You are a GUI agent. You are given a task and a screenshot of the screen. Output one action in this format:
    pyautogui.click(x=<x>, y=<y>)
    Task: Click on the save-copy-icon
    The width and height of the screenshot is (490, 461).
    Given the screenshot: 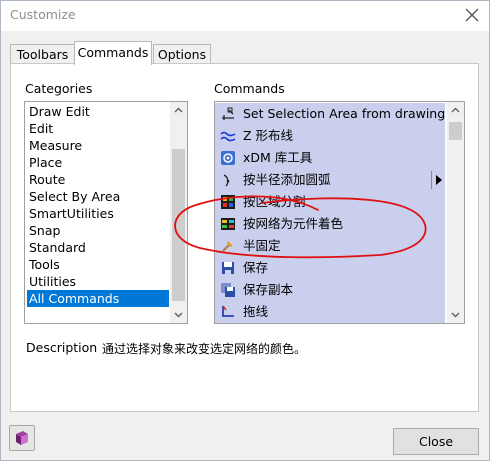 What is the action you would take?
    pyautogui.click(x=228, y=290)
    